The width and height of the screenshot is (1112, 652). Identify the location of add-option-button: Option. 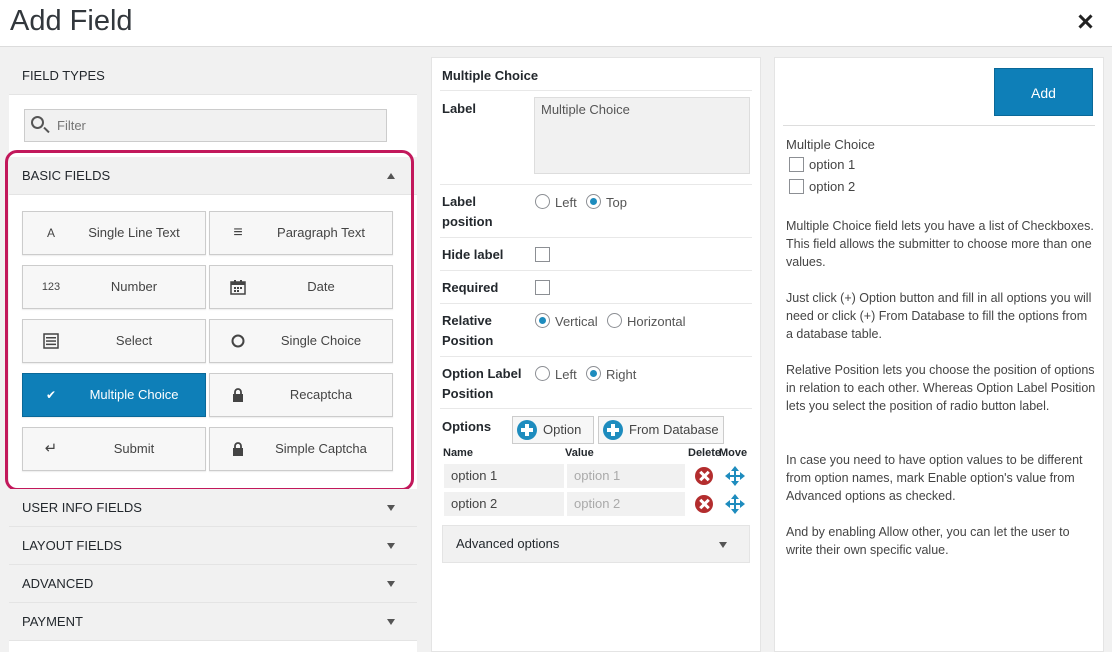
(553, 430).